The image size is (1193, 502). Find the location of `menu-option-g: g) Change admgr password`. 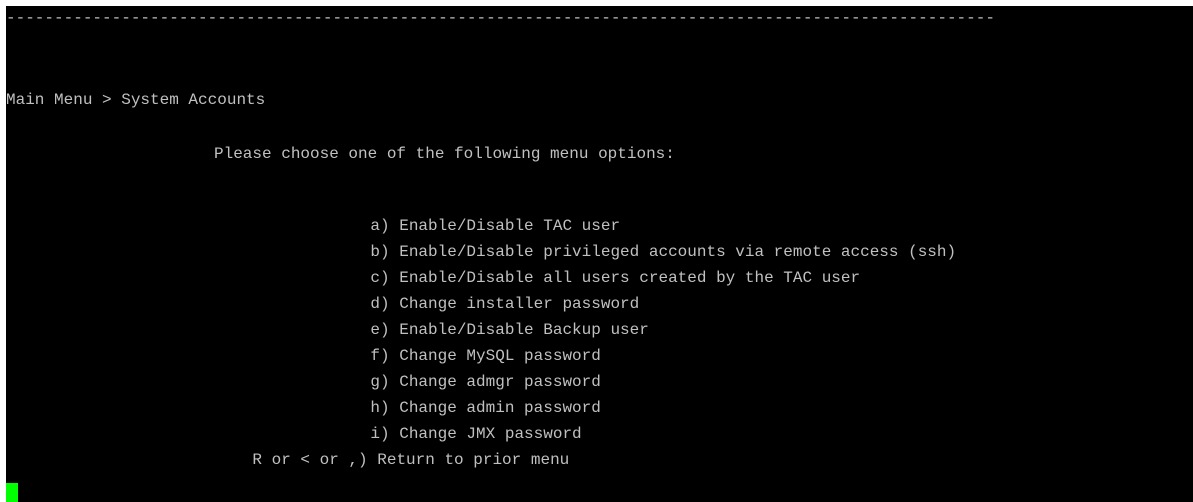

menu-option-g: g) Change admgr password is located at coordinates (466, 371).